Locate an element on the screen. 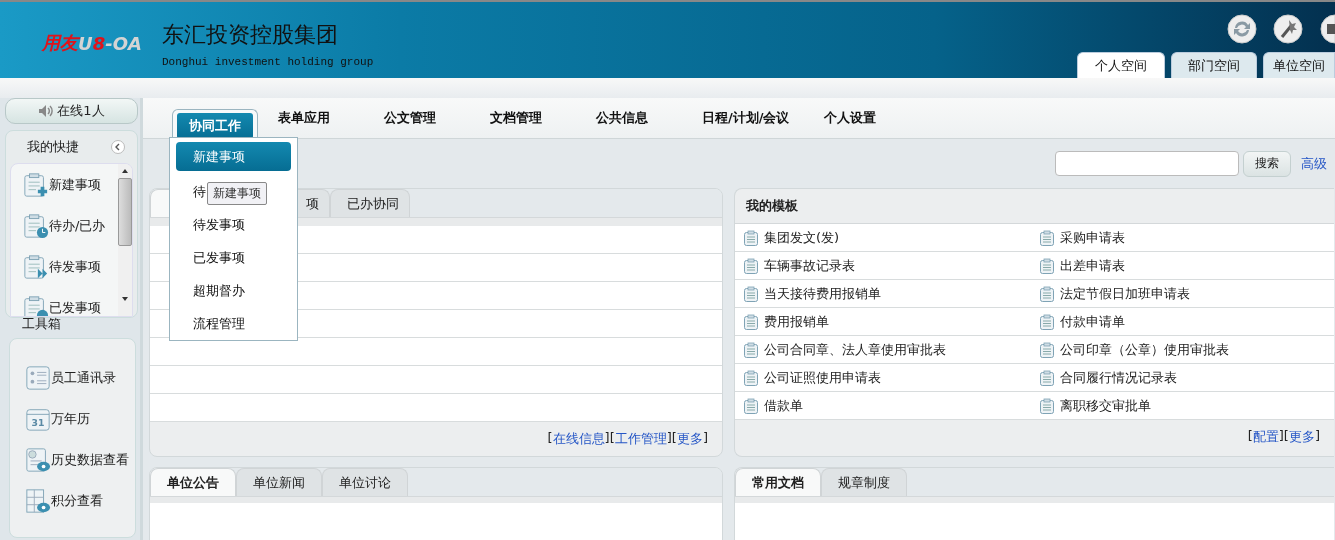 This screenshot has width=1335, height=540. template-item: 付款申请单 is located at coordinates (1182, 322).